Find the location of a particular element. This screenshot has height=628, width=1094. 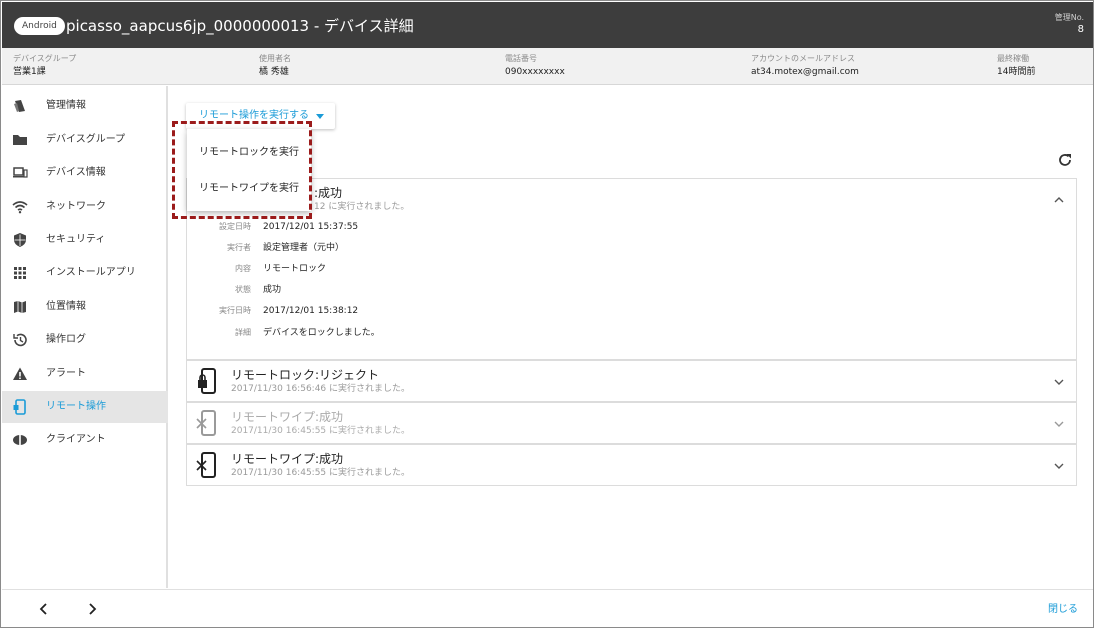

sidebar-item-operation-log: 操作ログ is located at coordinates (85, 340).